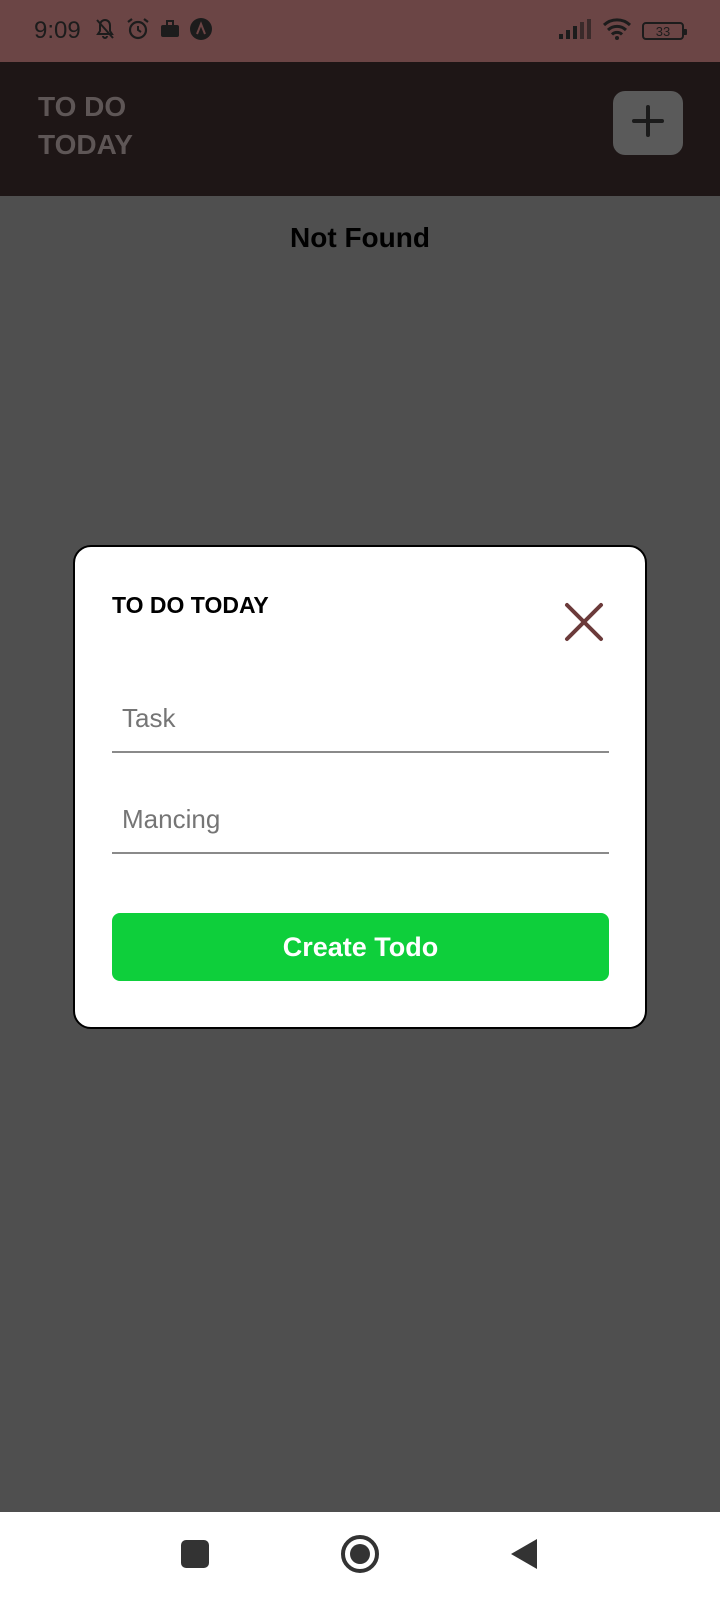  I want to click on status-bar: 9:09 33, so click(360, 31).